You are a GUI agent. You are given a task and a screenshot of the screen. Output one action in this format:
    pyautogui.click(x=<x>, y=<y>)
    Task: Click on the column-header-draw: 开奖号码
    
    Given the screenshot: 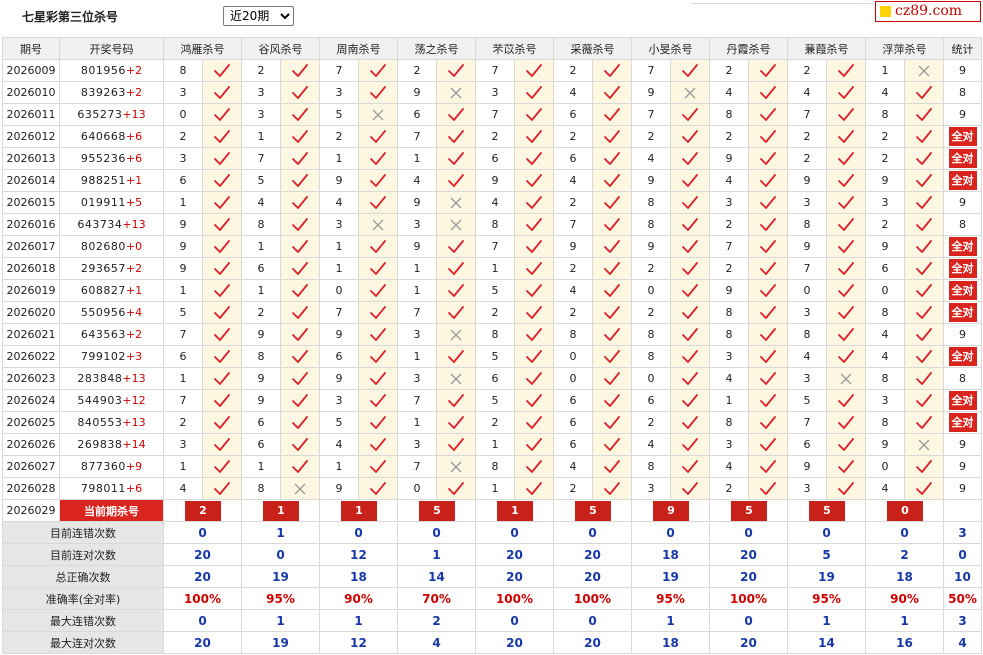 What is the action you would take?
    pyautogui.click(x=111, y=48)
    